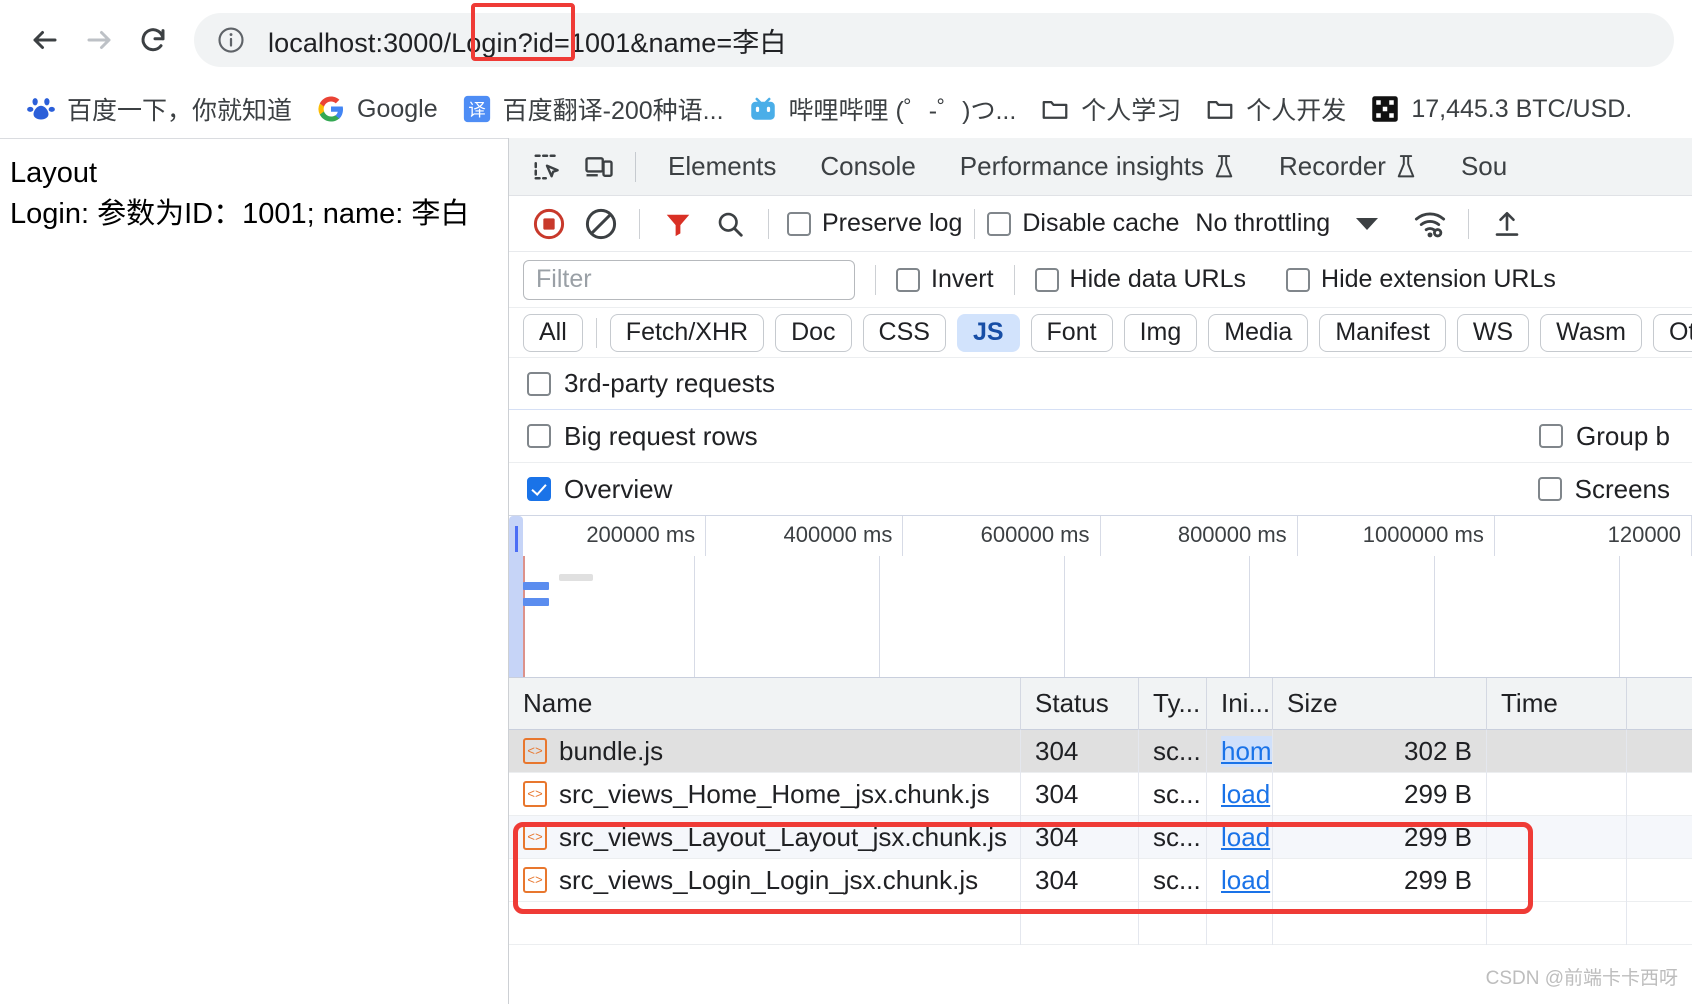 Image resolution: width=1692 pixels, height=1004 pixels. I want to click on overview-request-bar, so click(536, 586).